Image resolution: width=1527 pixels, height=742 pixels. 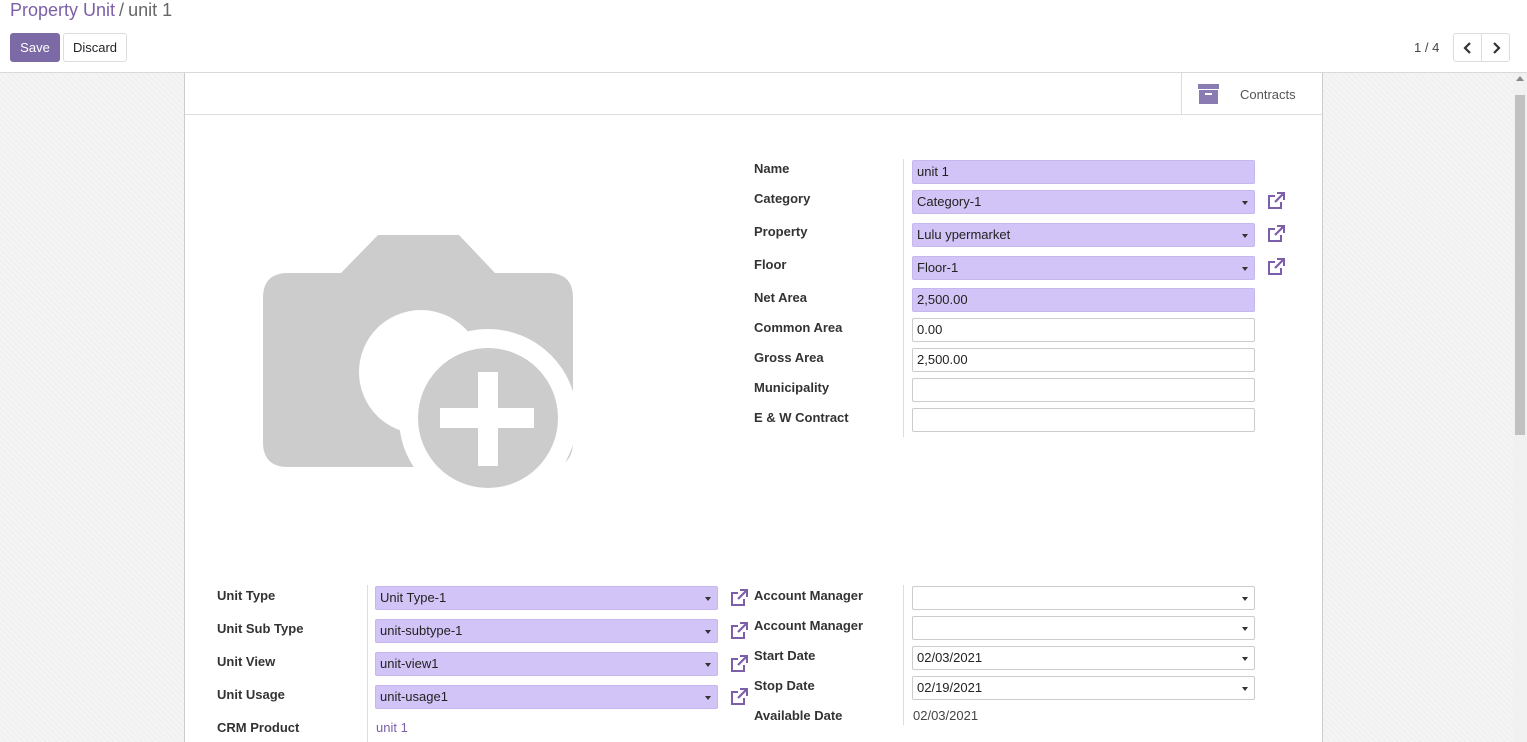 What do you see at coordinates (414, 696) in the screenshot?
I see `unit-usage-value: unit-usage1` at bounding box center [414, 696].